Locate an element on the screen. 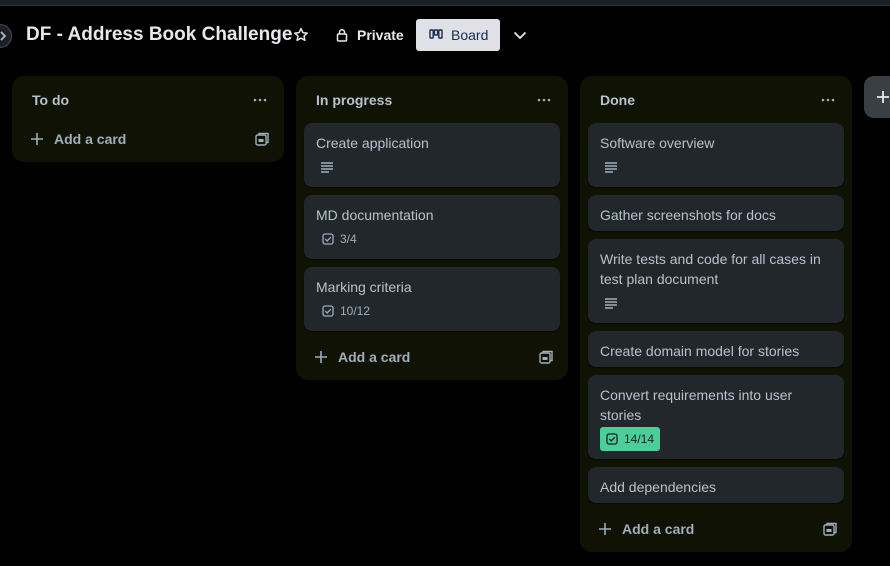 This screenshot has width=890, height=566. checklist-count: 3/4 is located at coordinates (348, 239).